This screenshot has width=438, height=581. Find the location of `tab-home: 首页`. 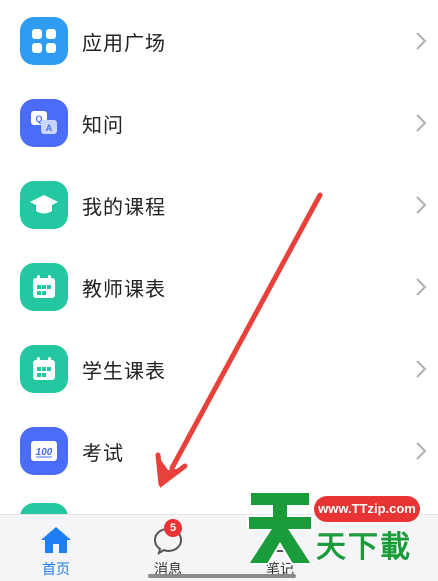

tab-home: 首页 is located at coordinates (56, 548).